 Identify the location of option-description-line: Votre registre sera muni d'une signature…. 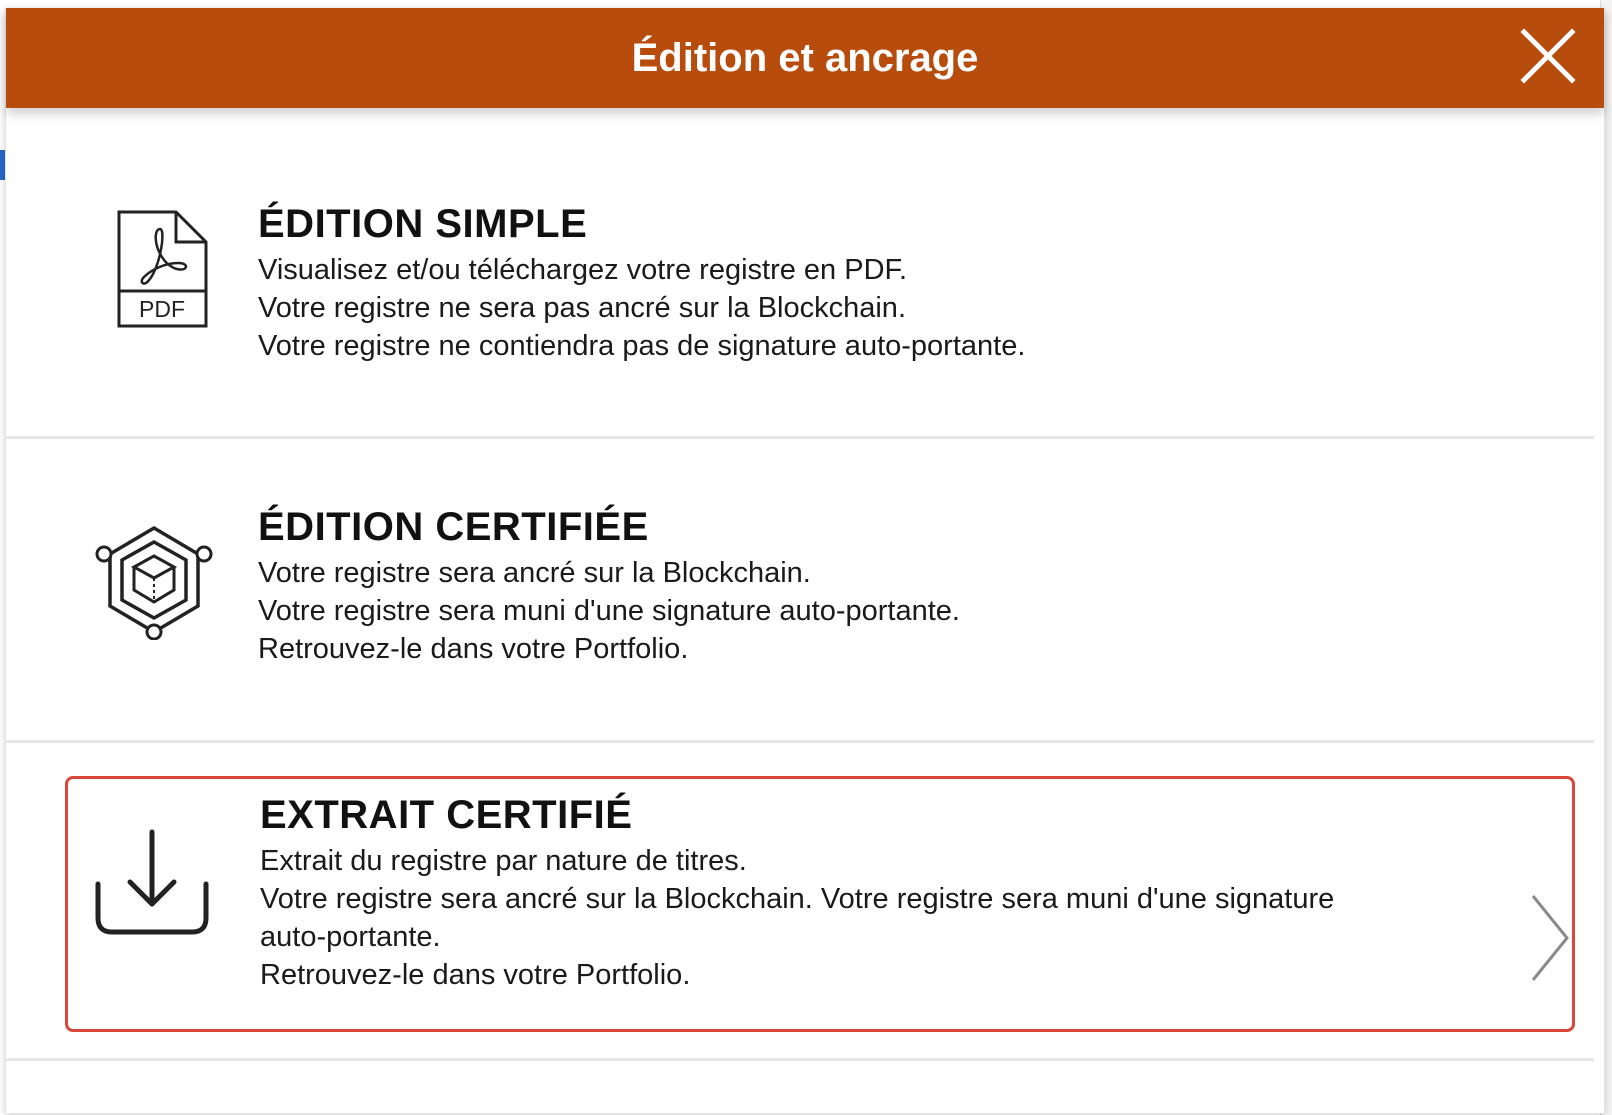
(609, 611).